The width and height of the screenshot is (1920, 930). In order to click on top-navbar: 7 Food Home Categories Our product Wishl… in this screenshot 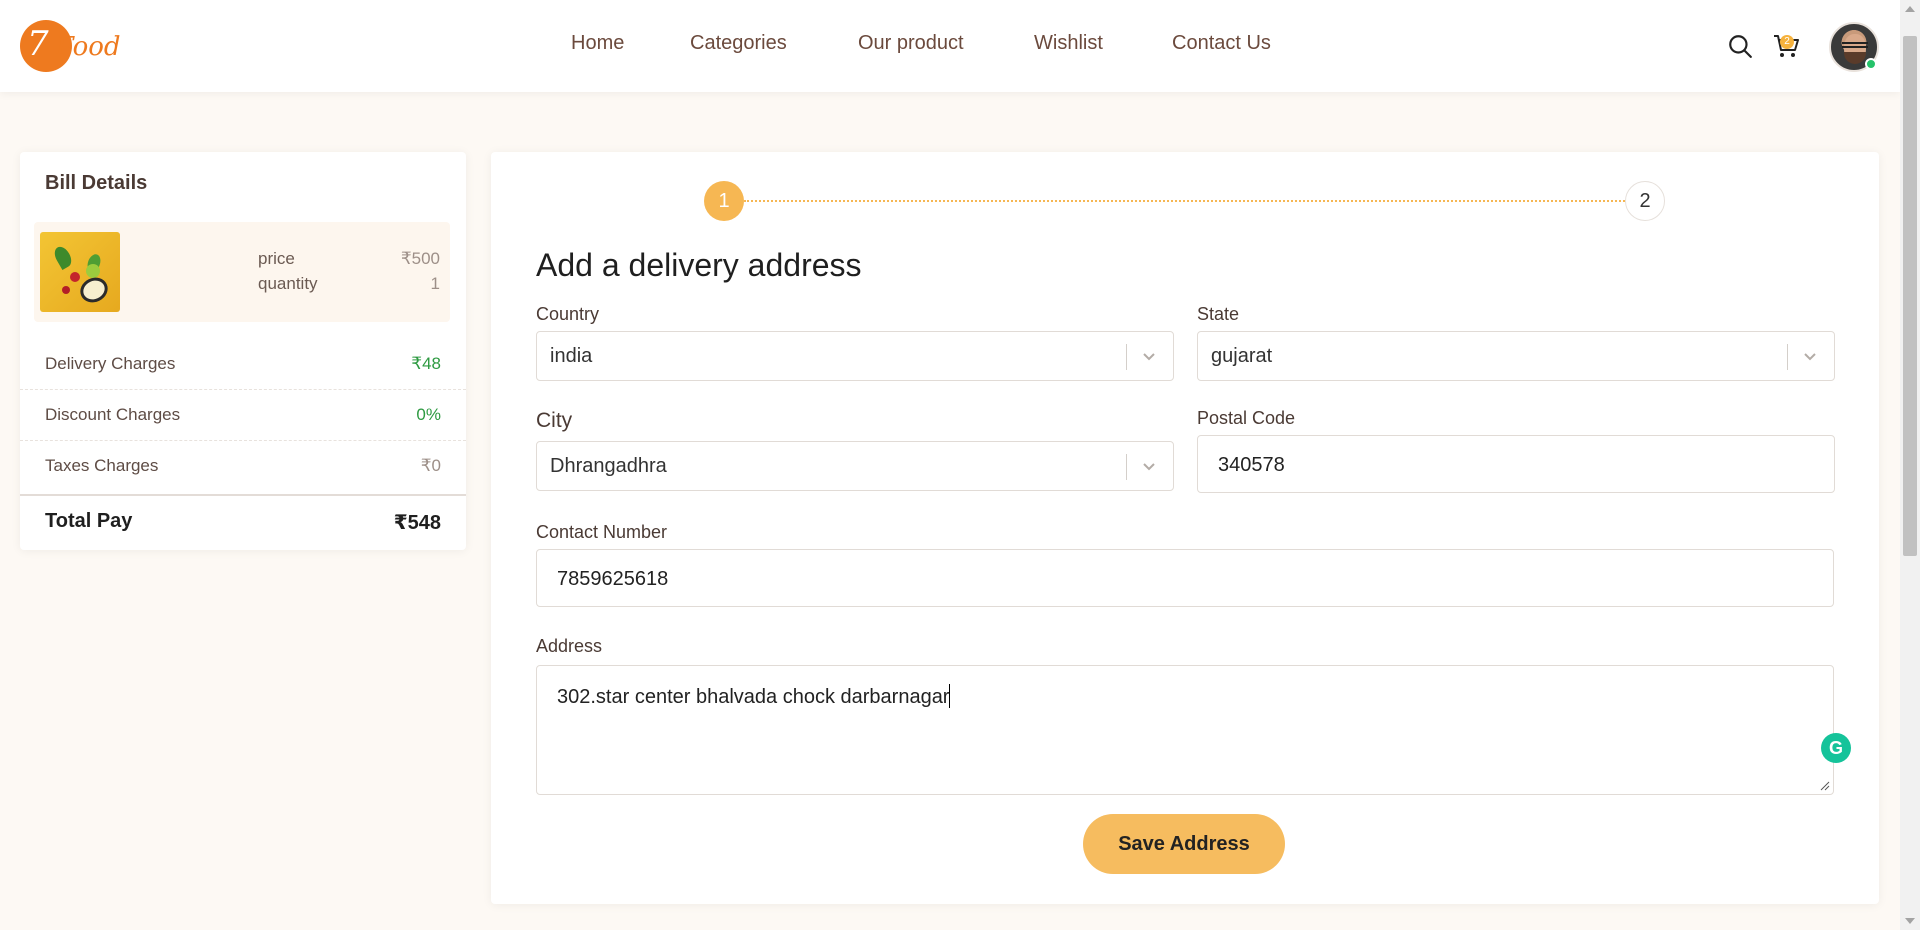, I will do `click(950, 46)`.